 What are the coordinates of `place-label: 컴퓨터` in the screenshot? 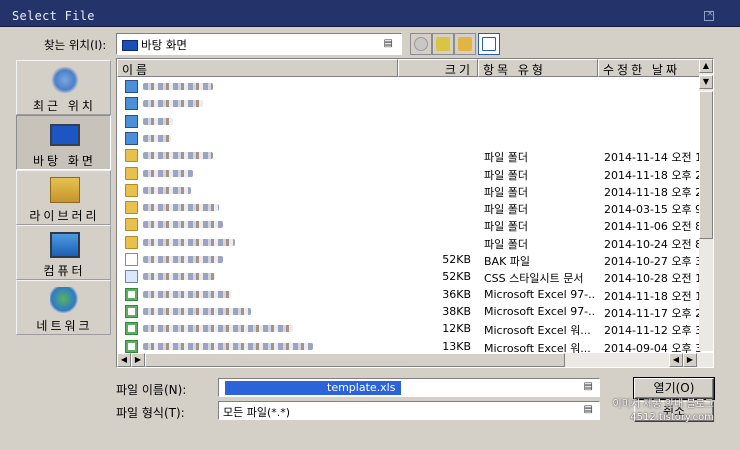 It's located at (64, 271).